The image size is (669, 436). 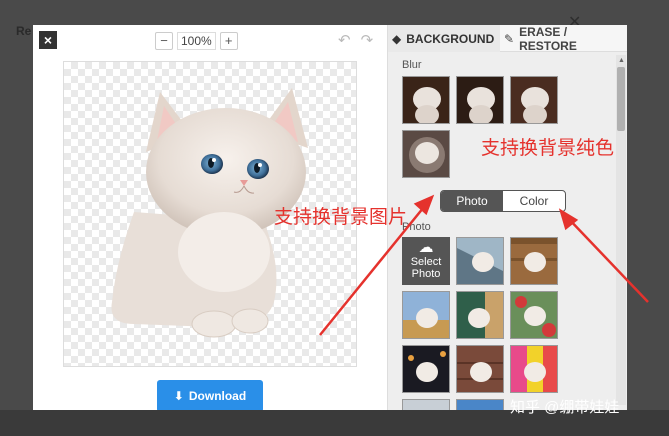 What do you see at coordinates (228, 41) in the screenshot?
I see `zoom-in-button: +` at bounding box center [228, 41].